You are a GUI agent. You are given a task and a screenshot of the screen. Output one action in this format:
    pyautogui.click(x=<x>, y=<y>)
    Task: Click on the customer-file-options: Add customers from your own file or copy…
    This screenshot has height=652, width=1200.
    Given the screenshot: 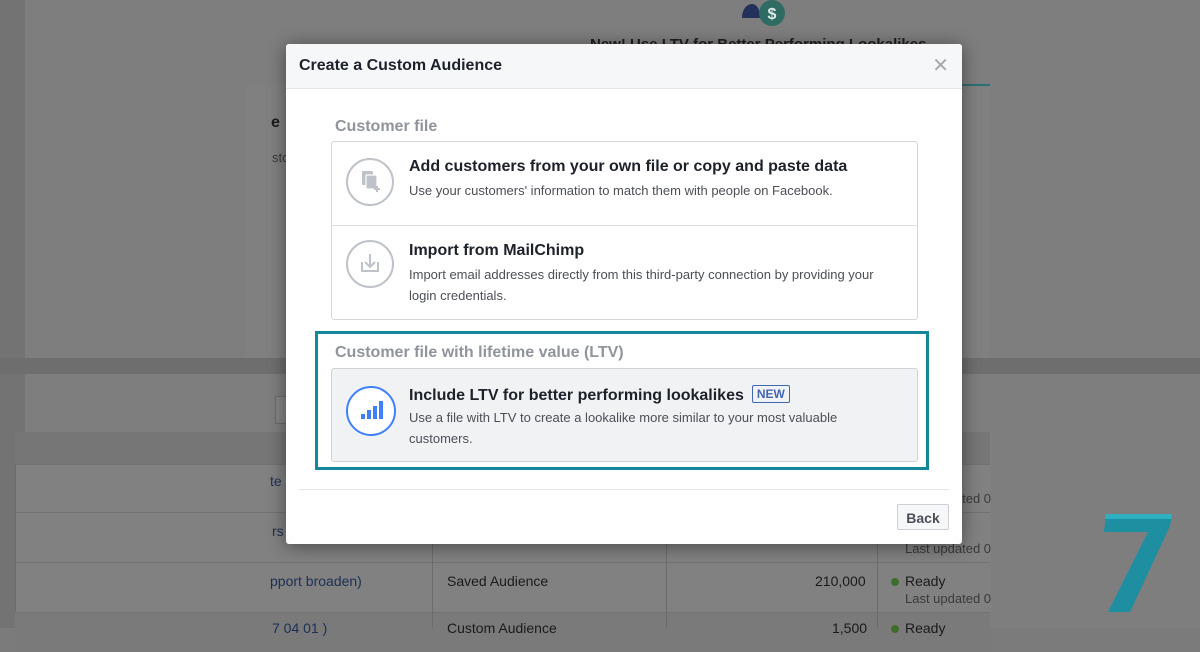 What is the action you would take?
    pyautogui.click(x=624, y=230)
    